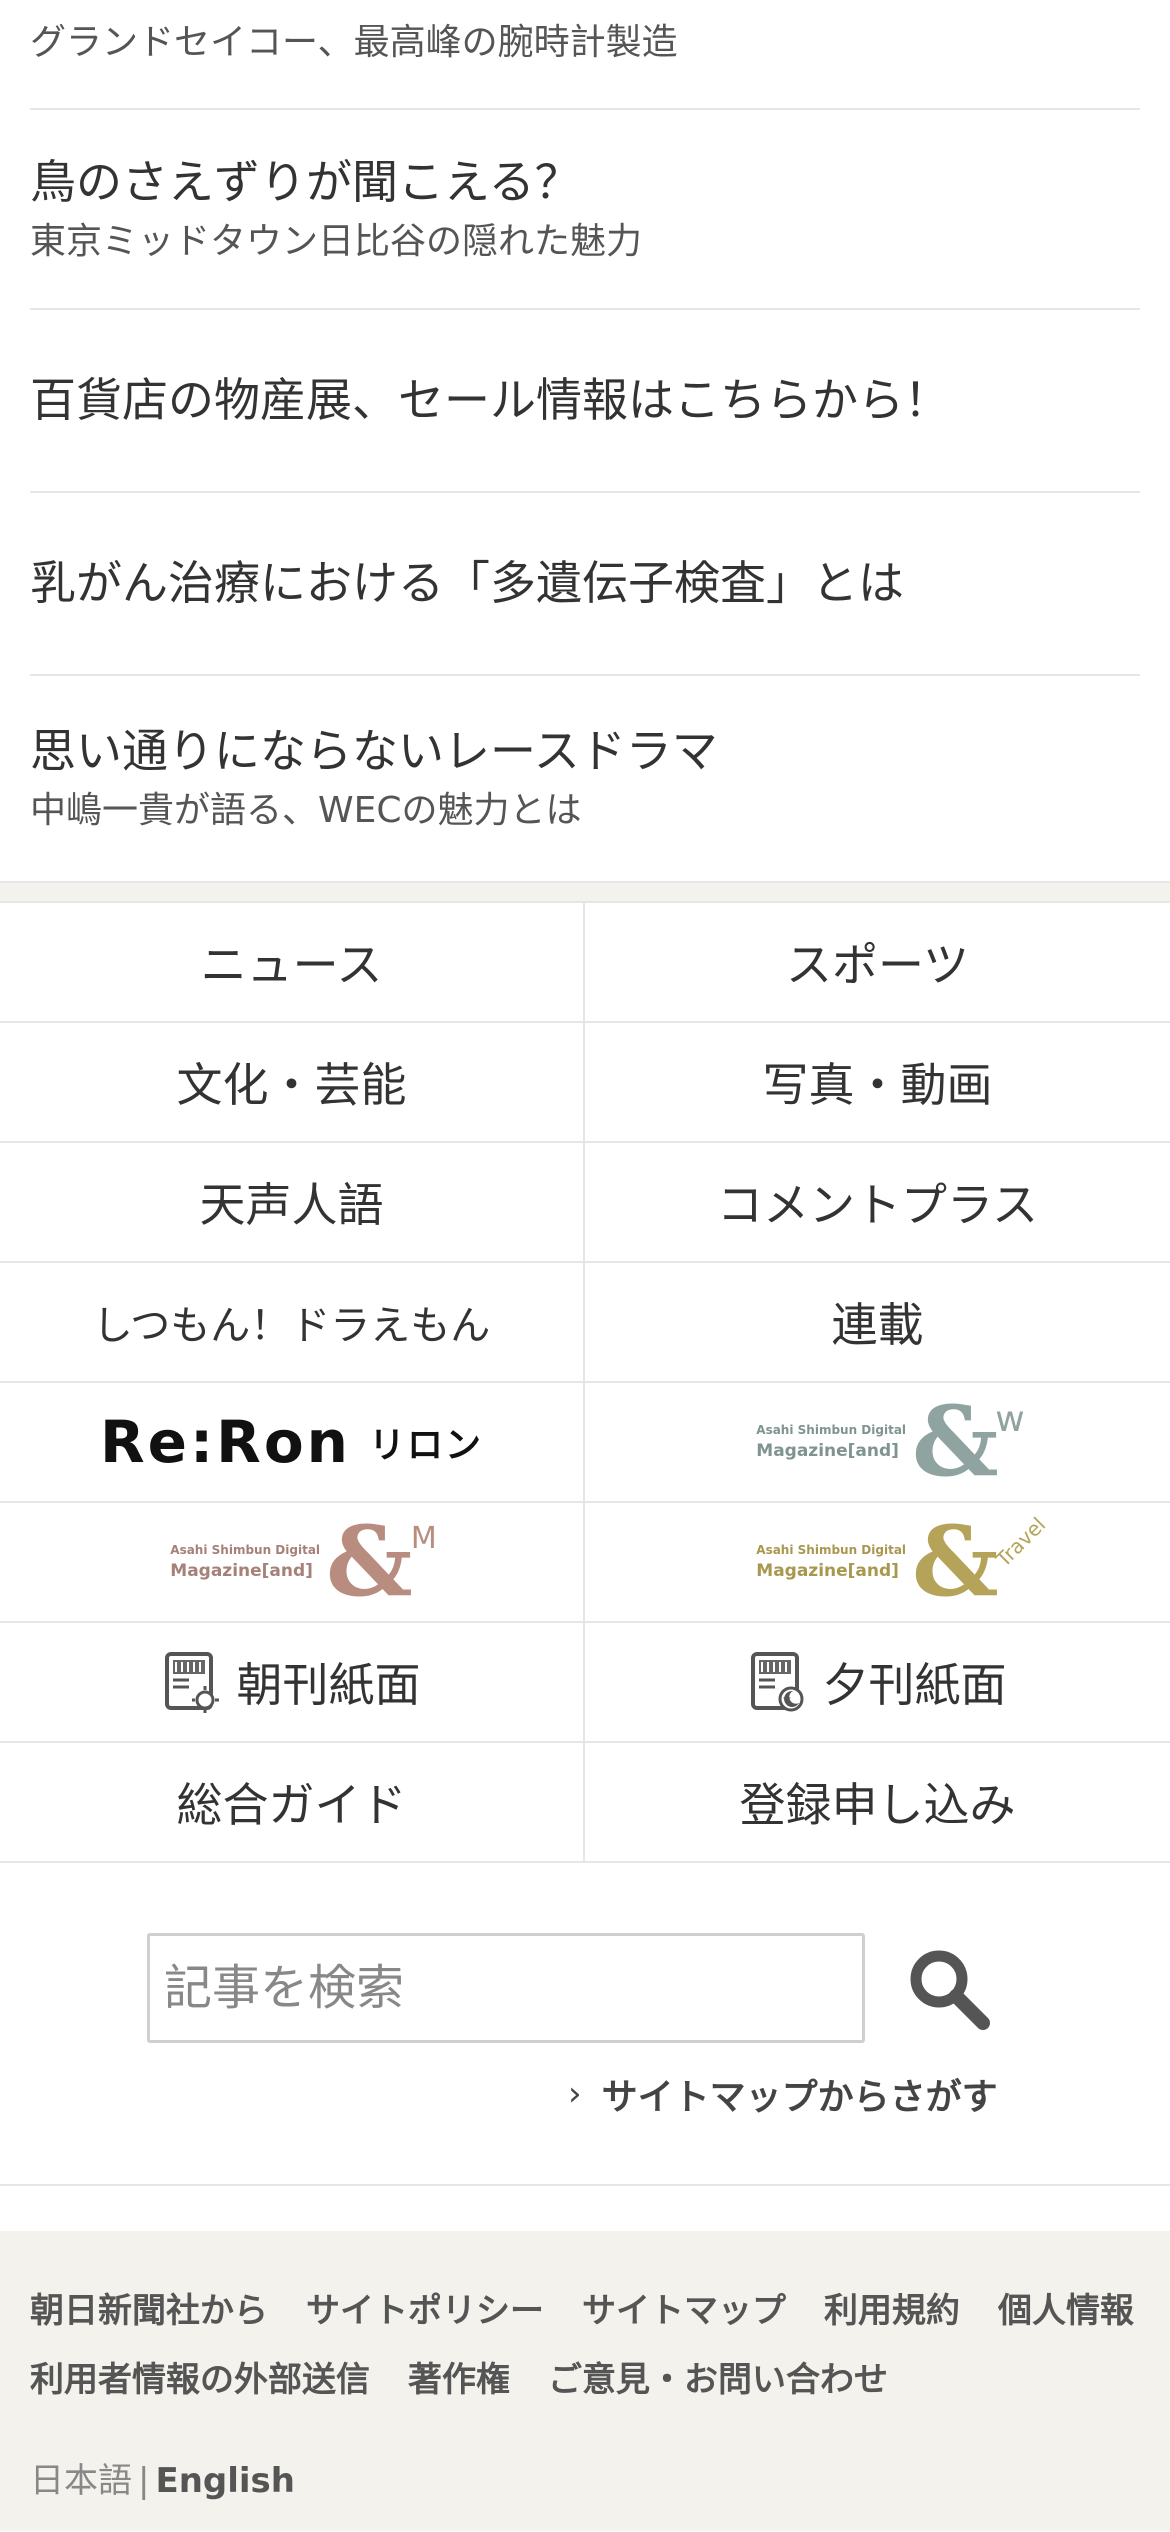 The height and width of the screenshot is (2532, 1170). What do you see at coordinates (81, 2481) in the screenshot?
I see `lang-japanese: 日本語` at bounding box center [81, 2481].